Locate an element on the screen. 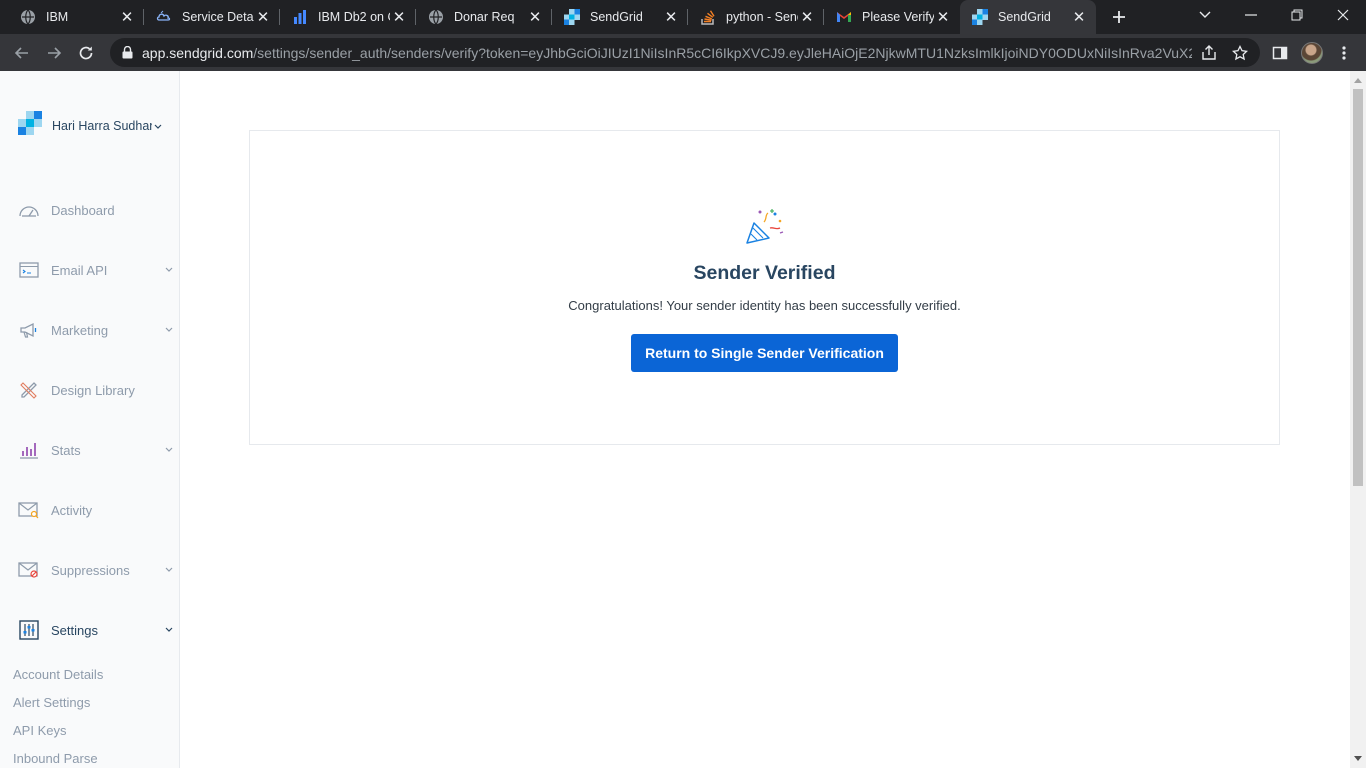  sidebar-item-settings: Settings is located at coordinates (96, 630).